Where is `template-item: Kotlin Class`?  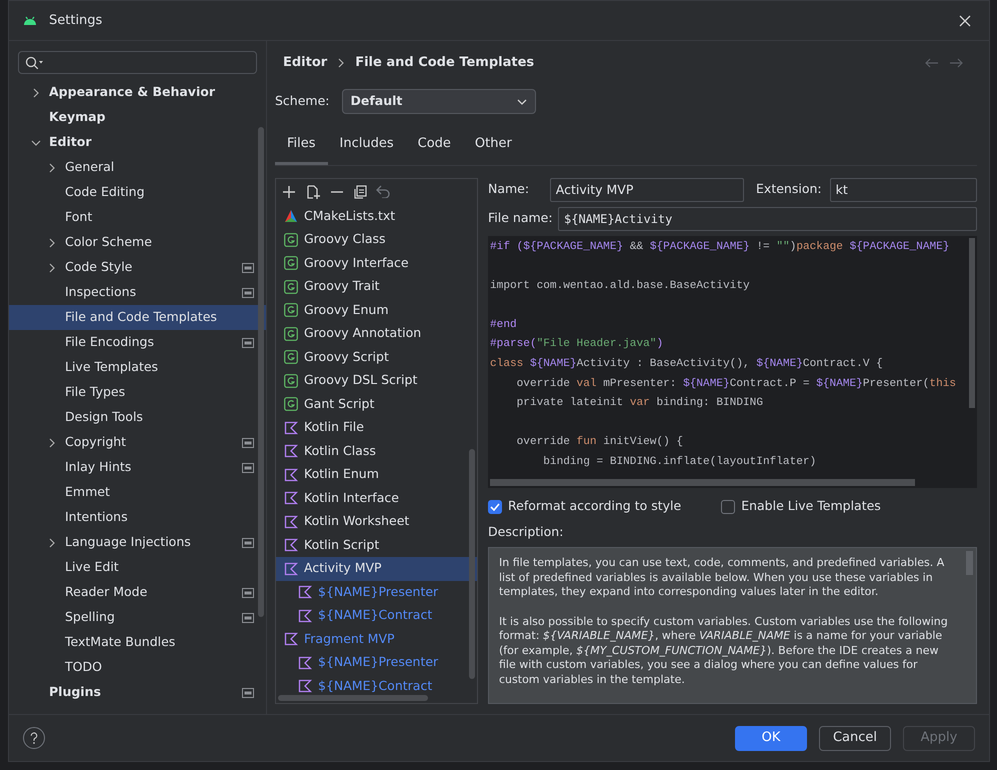
template-item: Kotlin Class is located at coordinates (376, 451).